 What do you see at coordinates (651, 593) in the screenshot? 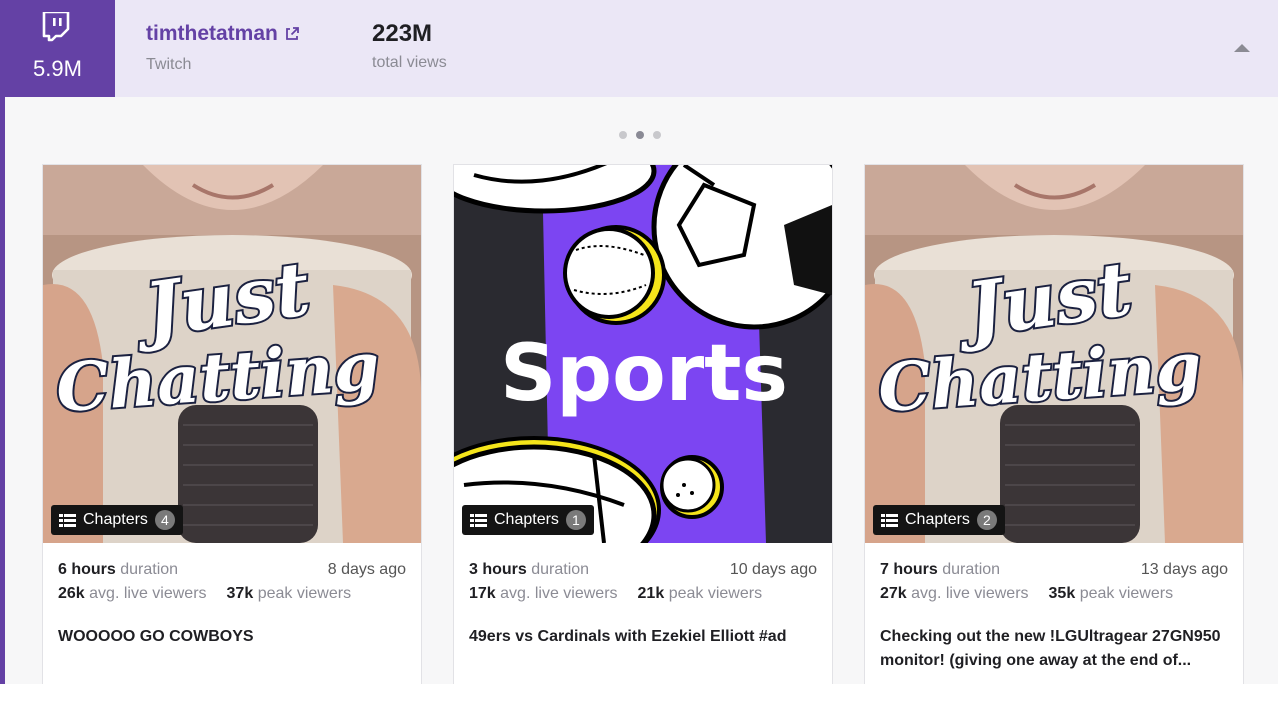
I see `peak-viewers-value: 21k` at bounding box center [651, 593].